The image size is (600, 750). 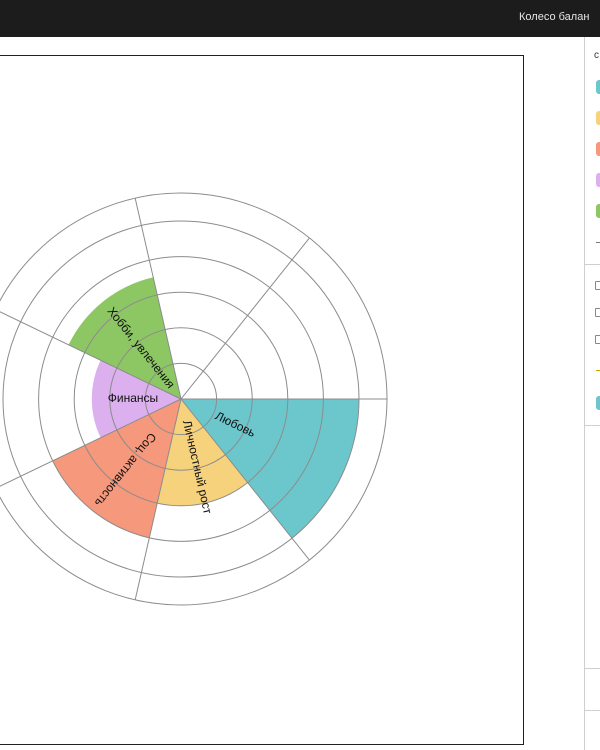 What do you see at coordinates (598, 403) in the screenshot?
I see `accent-swatch` at bounding box center [598, 403].